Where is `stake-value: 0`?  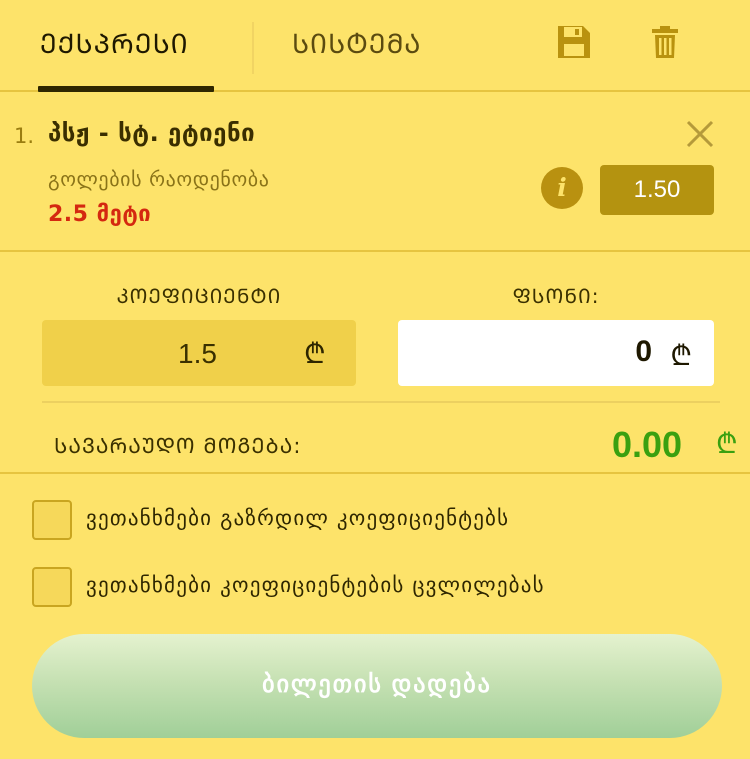 stake-value: 0 is located at coordinates (643, 352).